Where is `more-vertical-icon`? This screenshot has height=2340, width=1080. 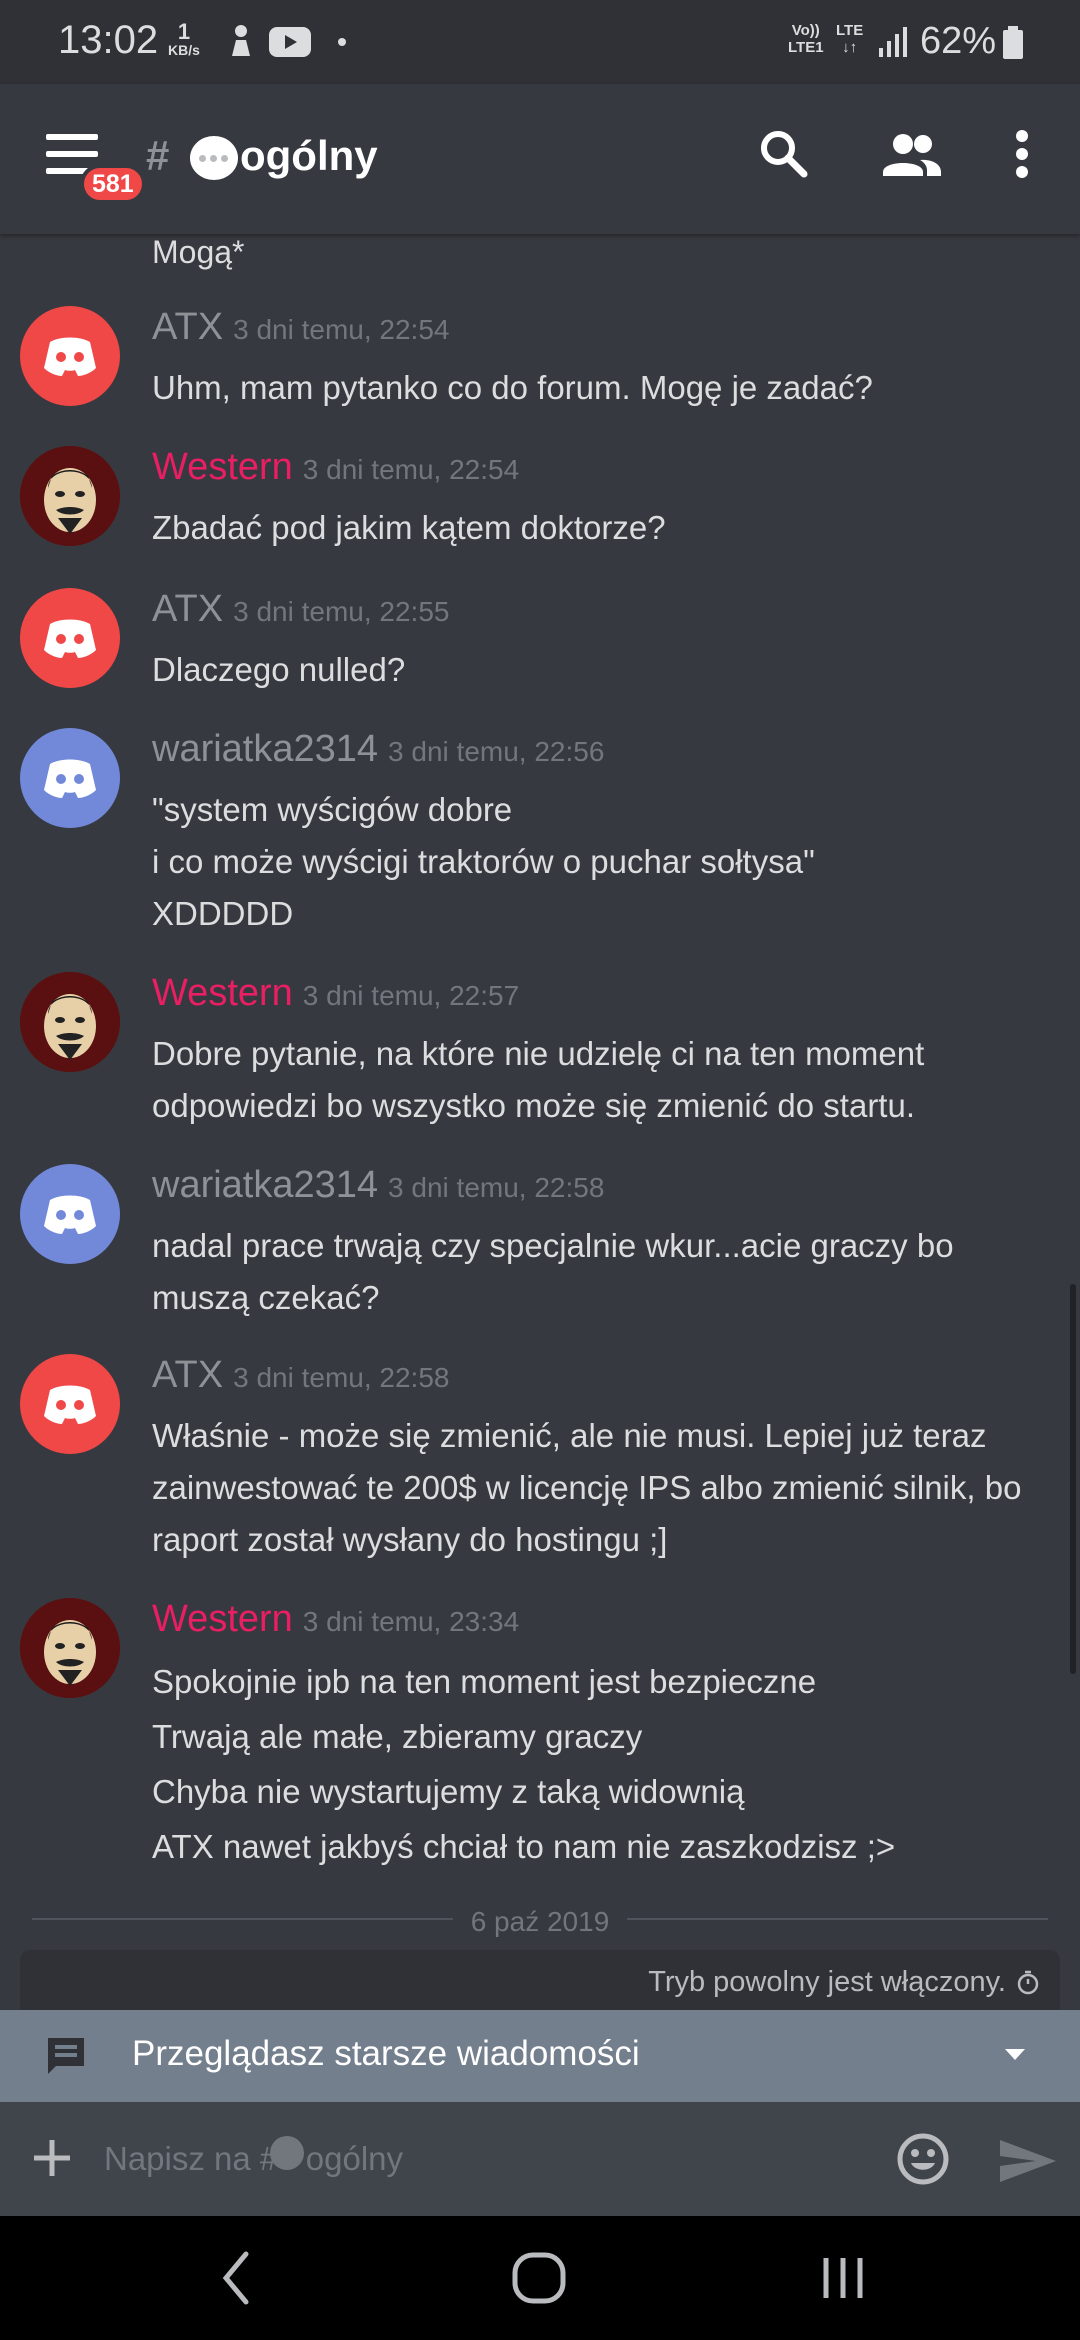
more-vertical-icon is located at coordinates (1022, 154).